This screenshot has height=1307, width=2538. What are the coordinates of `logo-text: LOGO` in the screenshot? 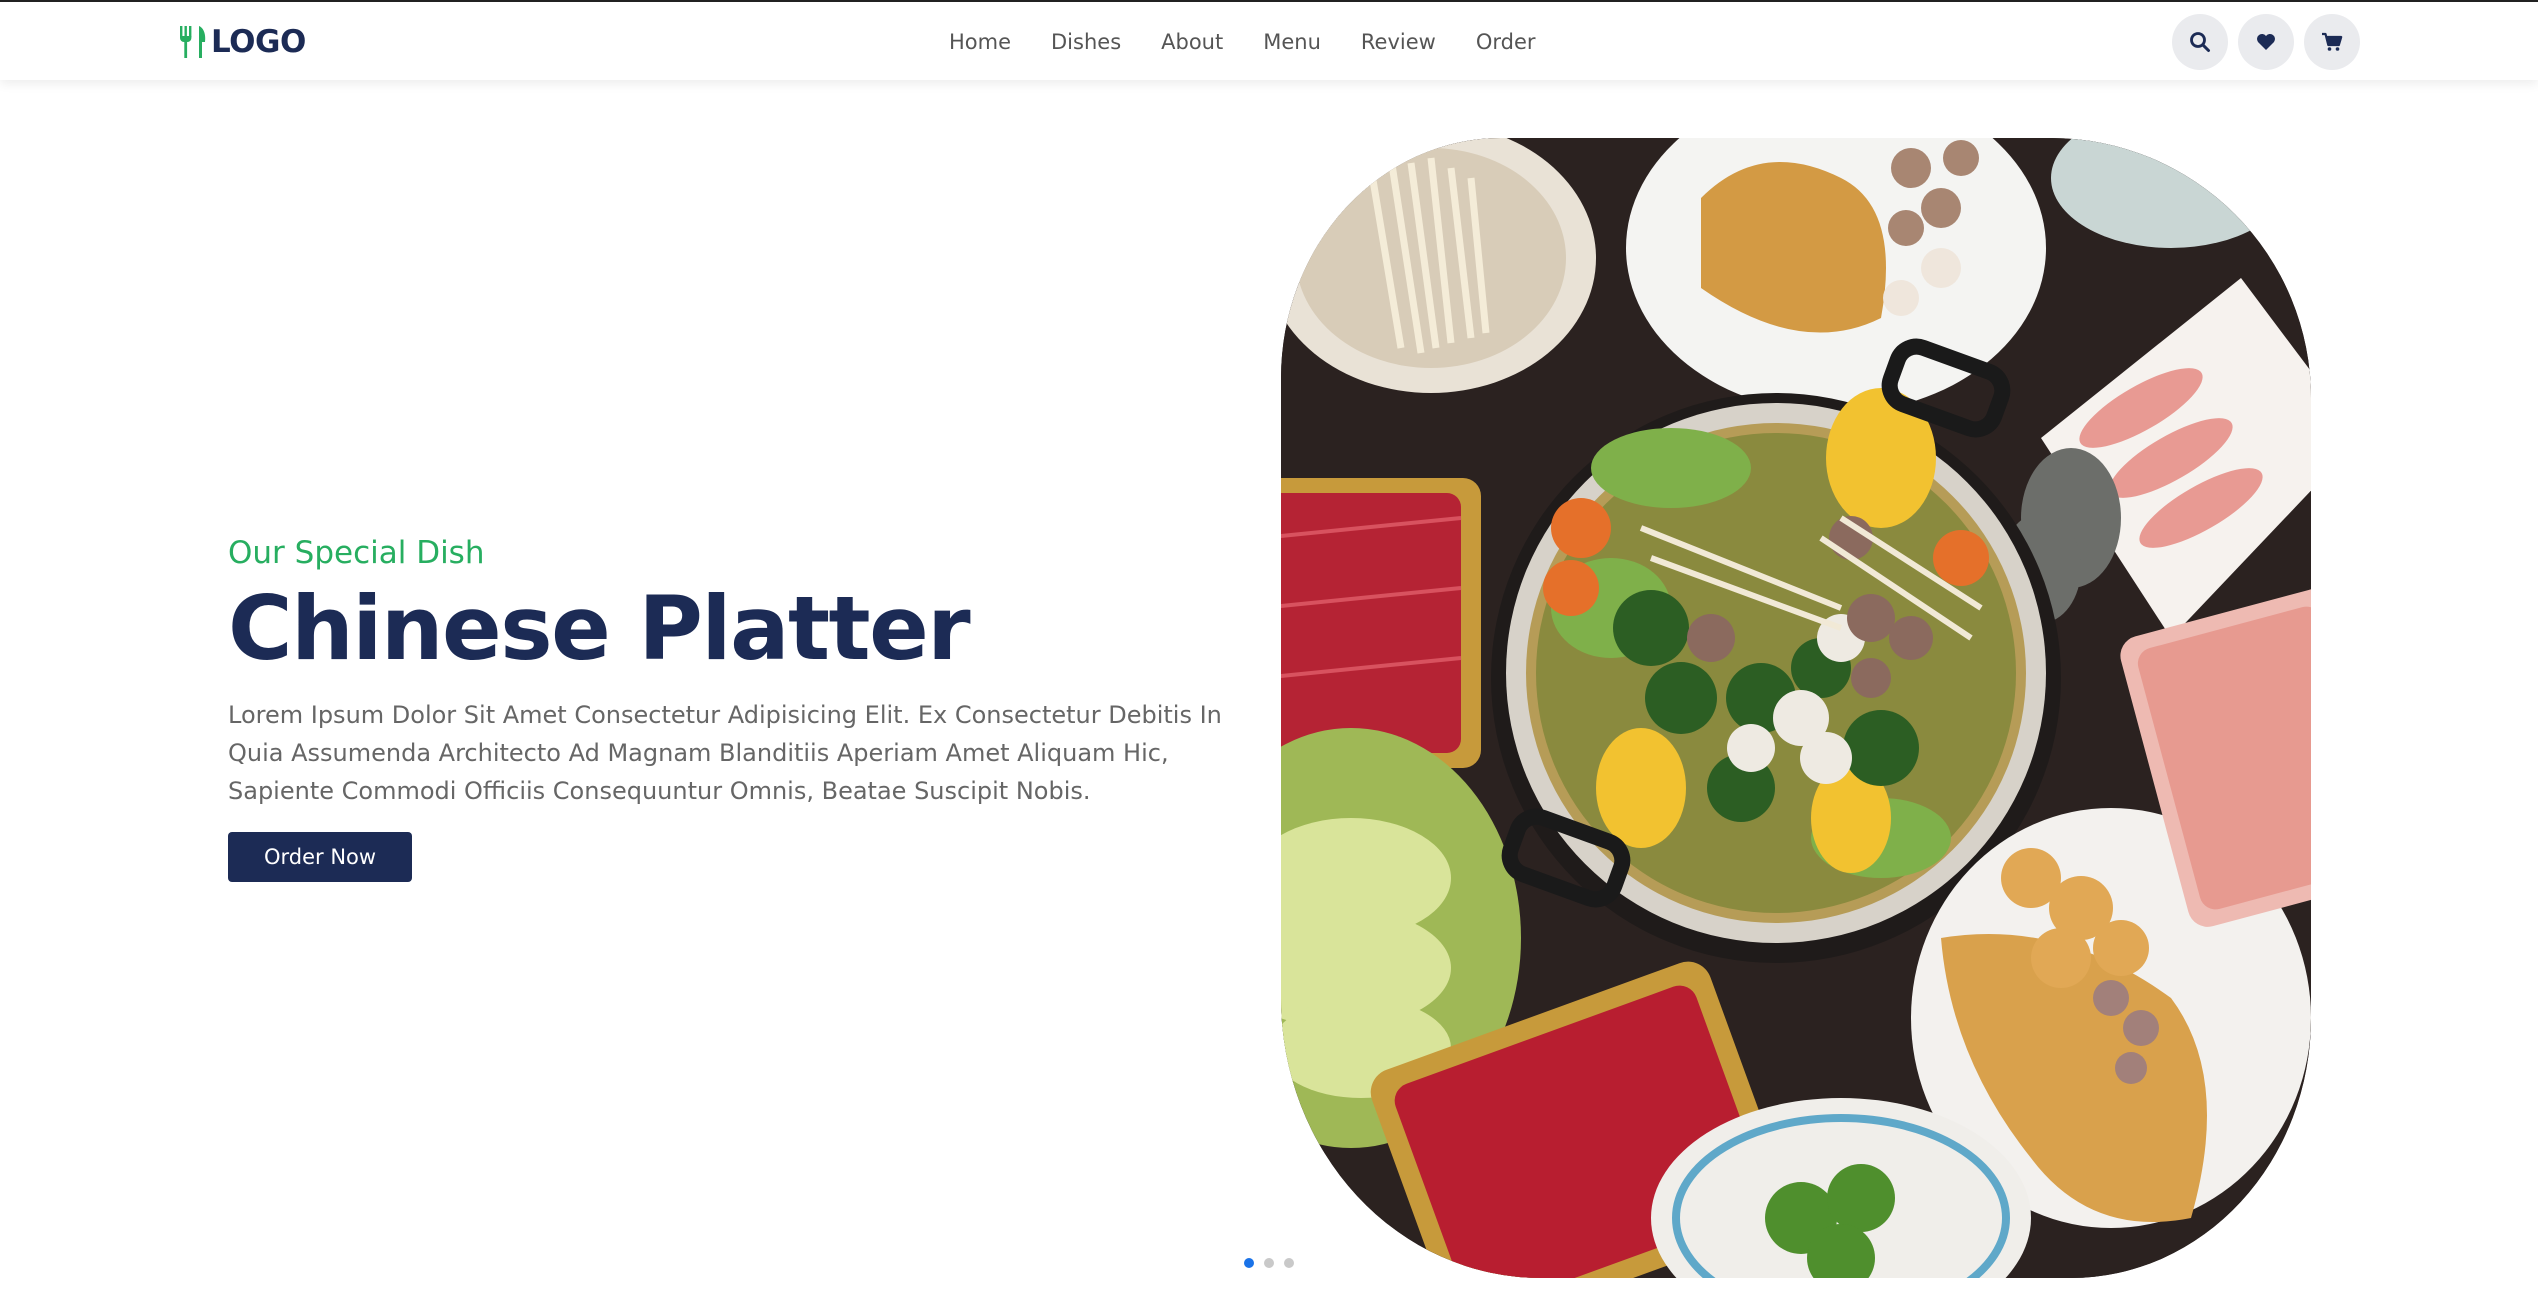 It's located at (258, 42).